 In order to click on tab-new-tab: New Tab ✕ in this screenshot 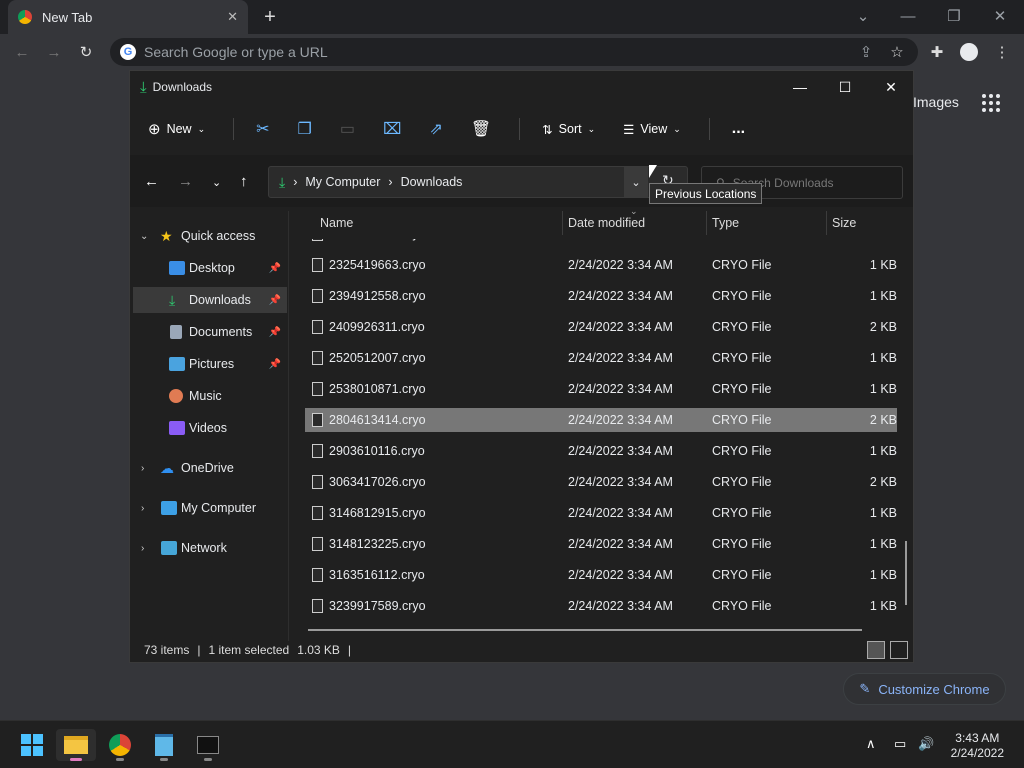, I will do `click(128, 17)`.